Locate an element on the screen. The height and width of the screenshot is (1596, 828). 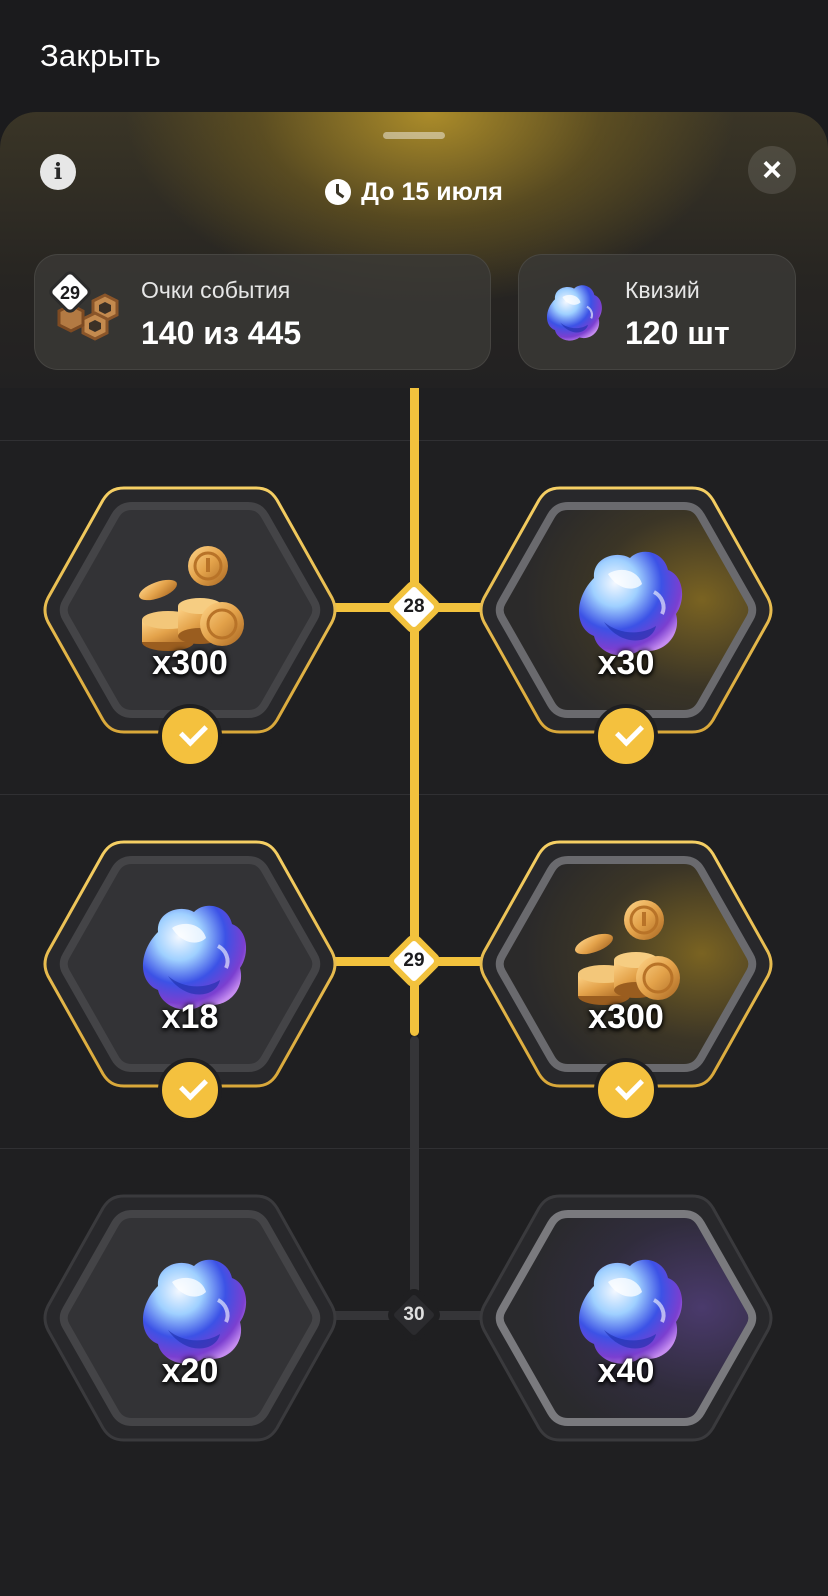
close-link: Закрыть is located at coordinates (100, 56).